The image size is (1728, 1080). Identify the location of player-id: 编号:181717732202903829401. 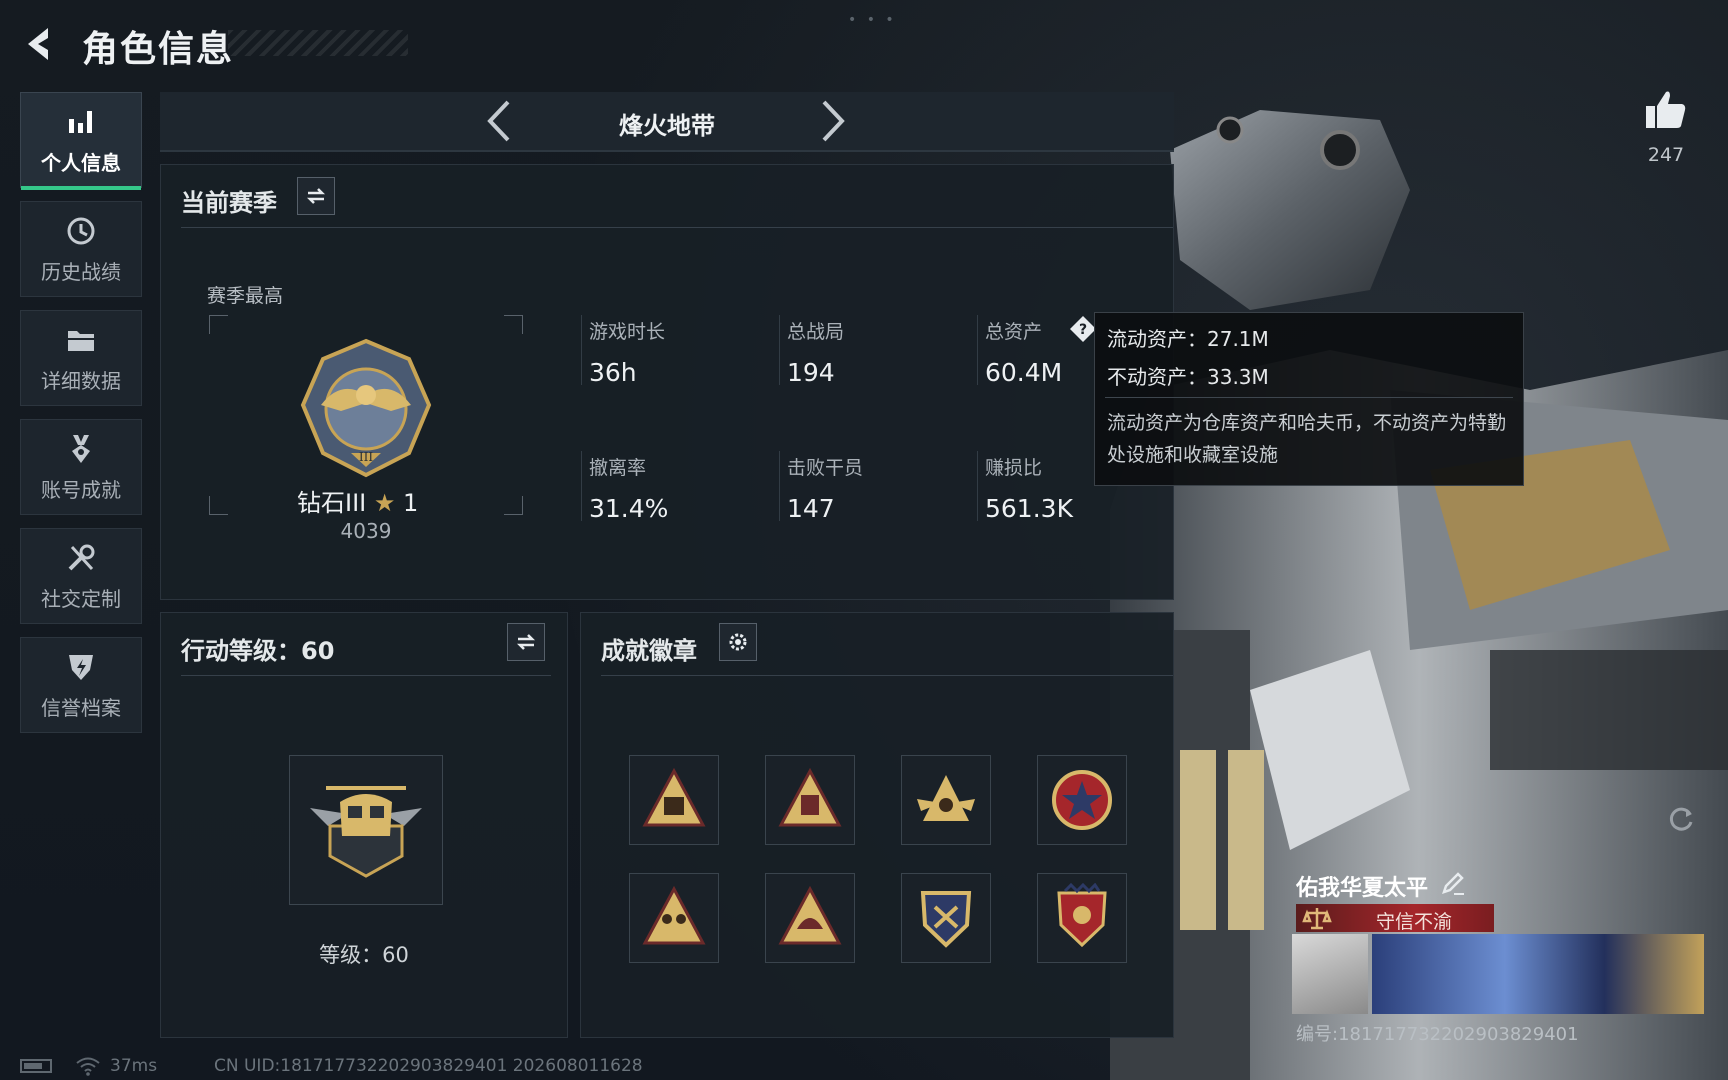
(1437, 1034).